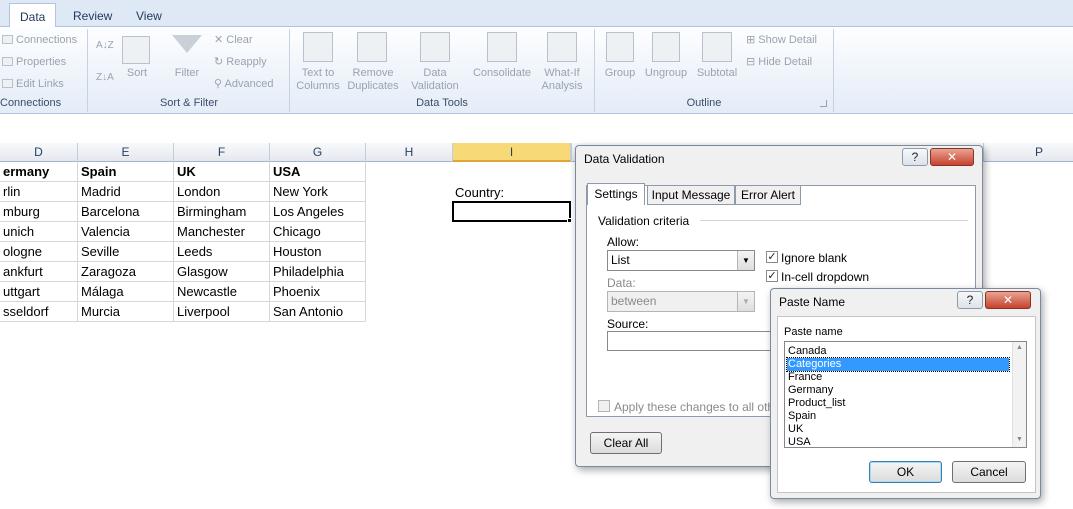  I want to click on outline-dialog-launcher-icon, so click(823, 103).